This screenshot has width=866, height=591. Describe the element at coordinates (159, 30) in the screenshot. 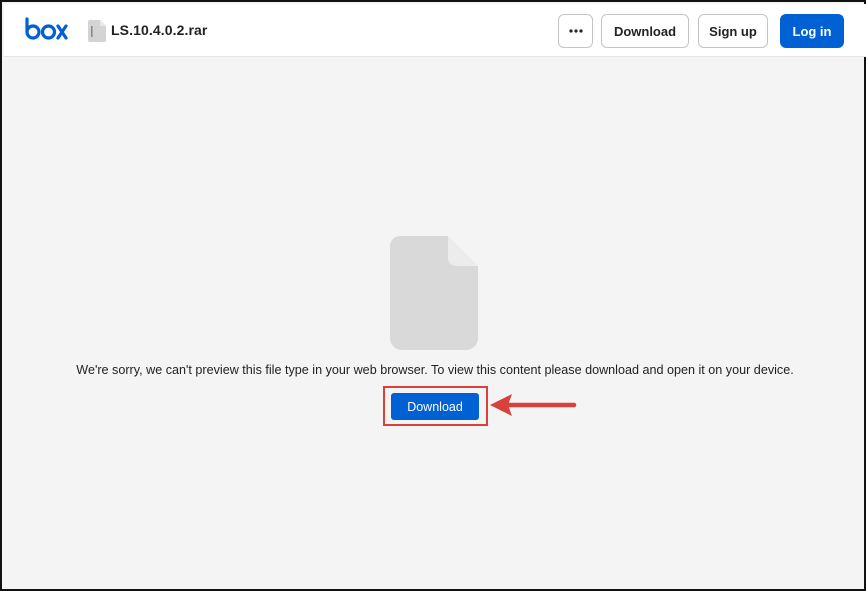

I see `file-name: LS.10.4.0.2.rar` at that location.